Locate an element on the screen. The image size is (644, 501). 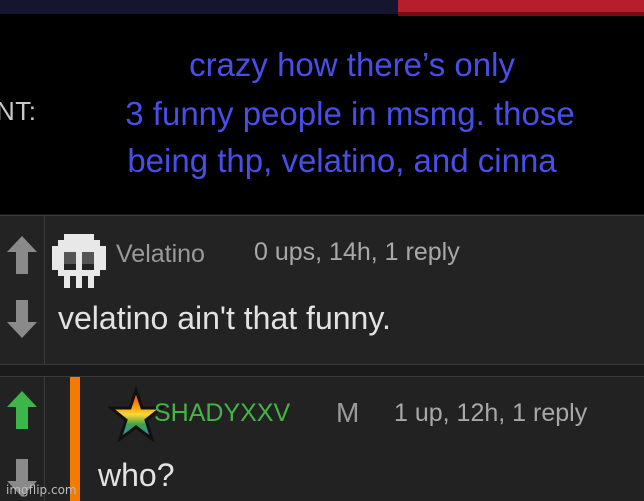
quote-line-2: 3 funny people in msmg. those is located at coordinates (350, 113).